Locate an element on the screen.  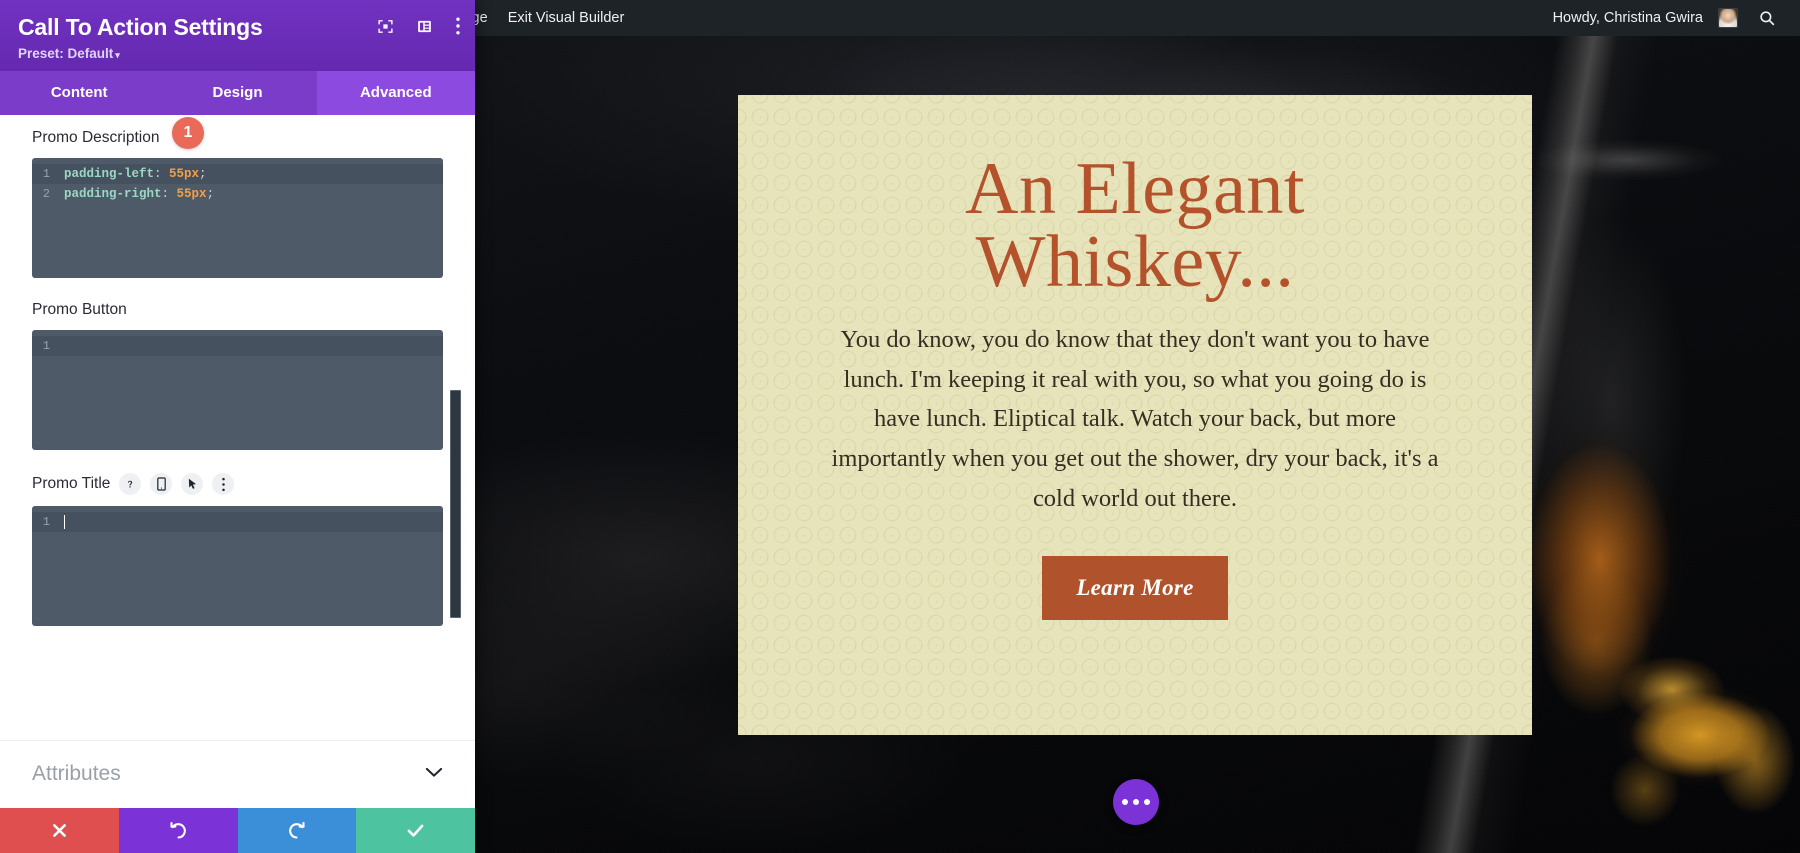
redo-button is located at coordinates (297, 830).